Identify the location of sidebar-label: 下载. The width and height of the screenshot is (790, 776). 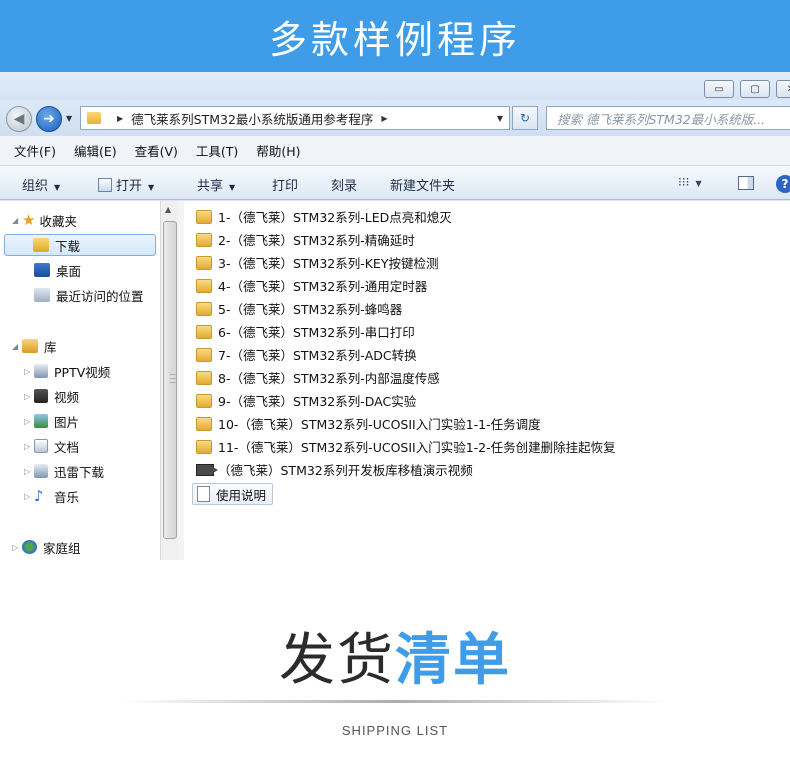
(68, 246).